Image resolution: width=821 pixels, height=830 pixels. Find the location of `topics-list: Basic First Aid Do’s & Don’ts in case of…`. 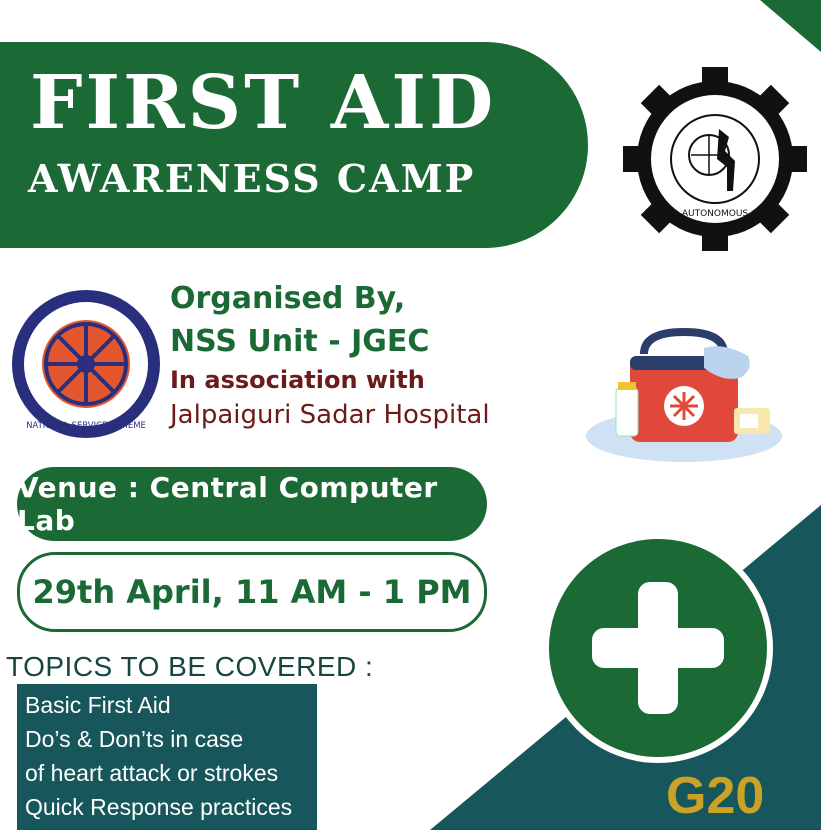

topics-list: Basic First Aid Do’s & Don’ts in case of… is located at coordinates (167, 757).